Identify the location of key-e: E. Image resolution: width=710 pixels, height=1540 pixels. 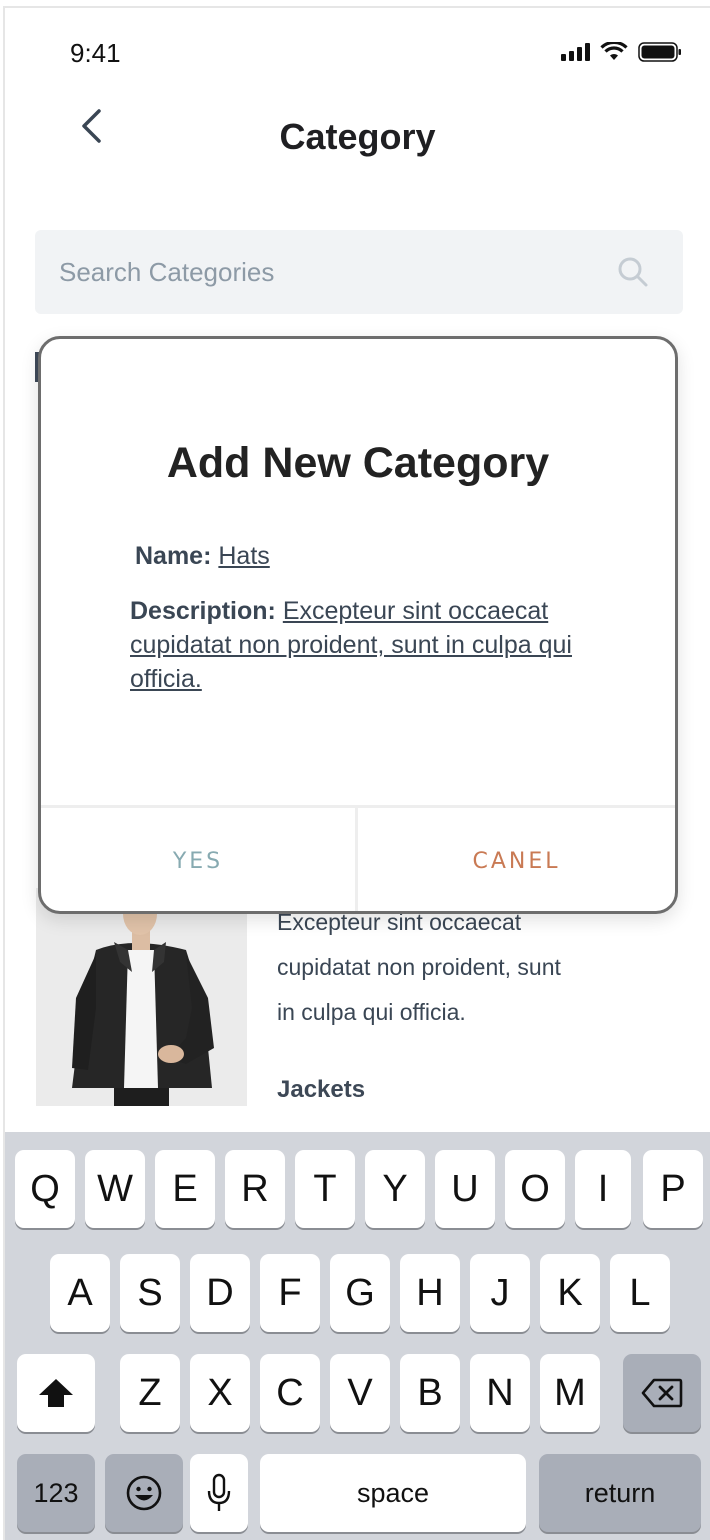
(185, 1189).